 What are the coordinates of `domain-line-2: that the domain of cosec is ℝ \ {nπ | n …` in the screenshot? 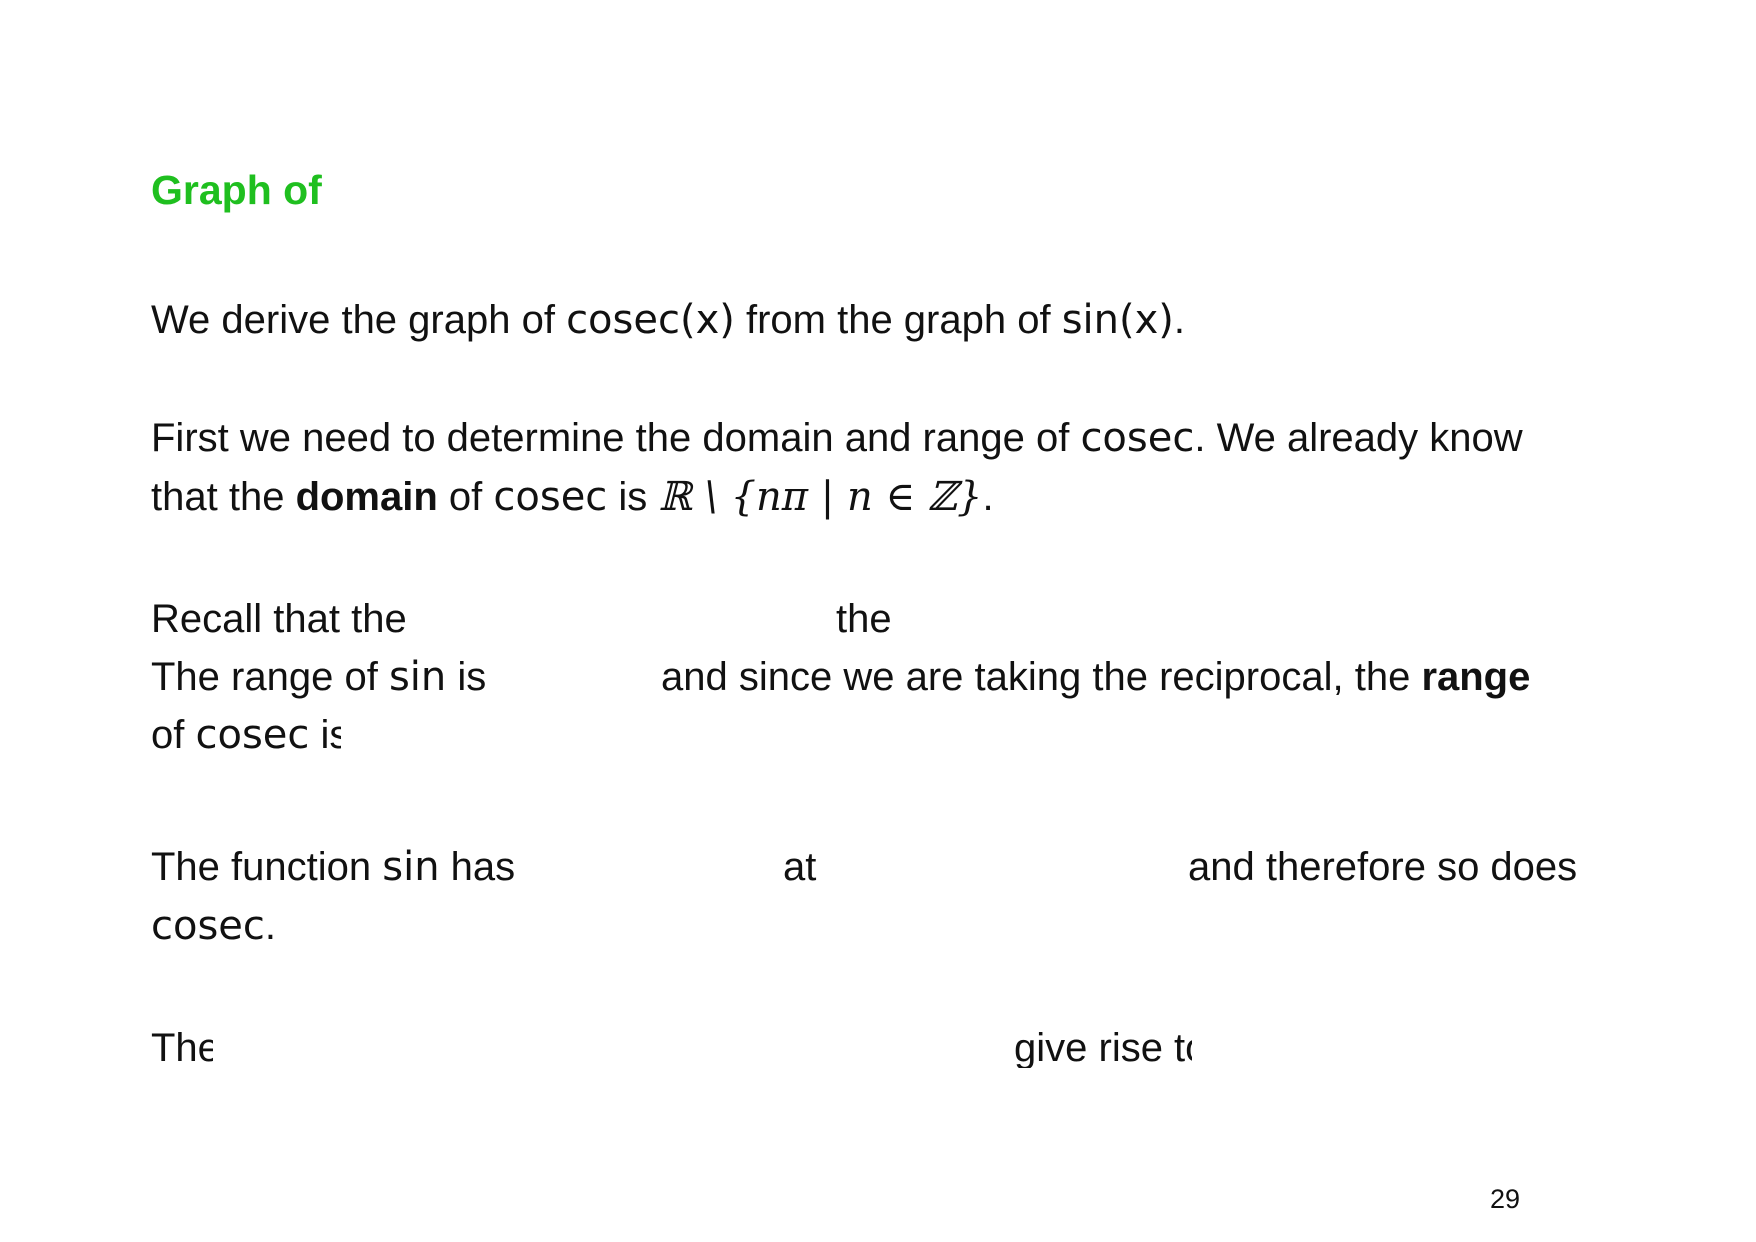 It's located at (572, 497).